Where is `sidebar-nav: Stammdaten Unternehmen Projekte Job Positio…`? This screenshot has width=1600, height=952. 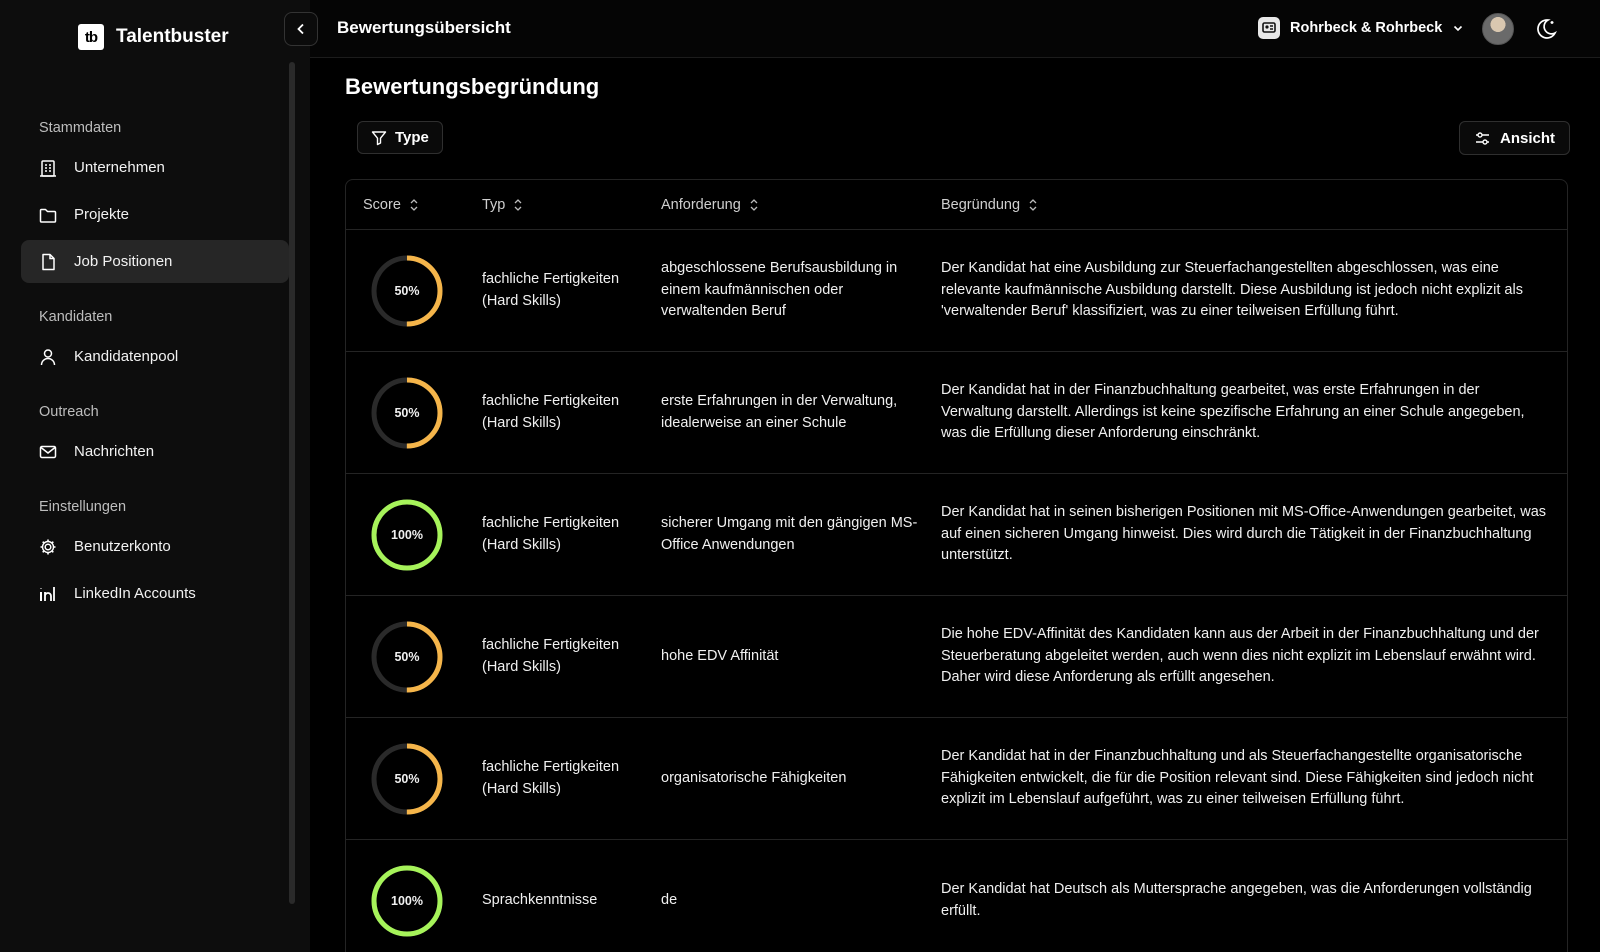 sidebar-nav: Stammdaten Unternehmen Projekte Job Positio… is located at coordinates (155, 364).